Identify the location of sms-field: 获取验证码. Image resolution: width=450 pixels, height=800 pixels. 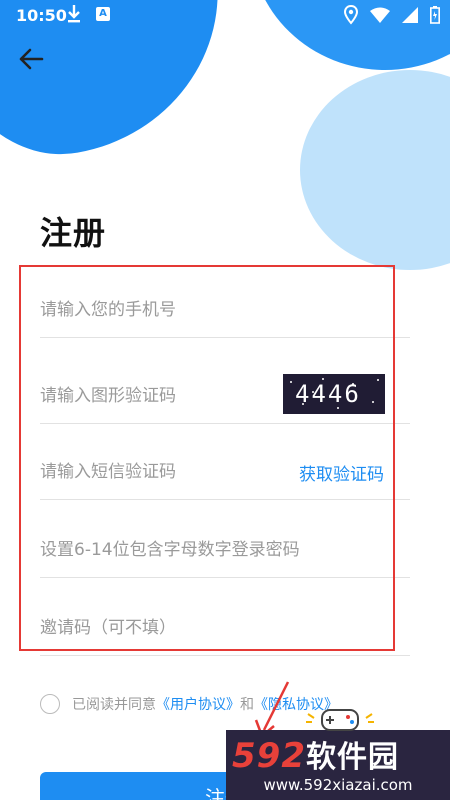
(225, 470).